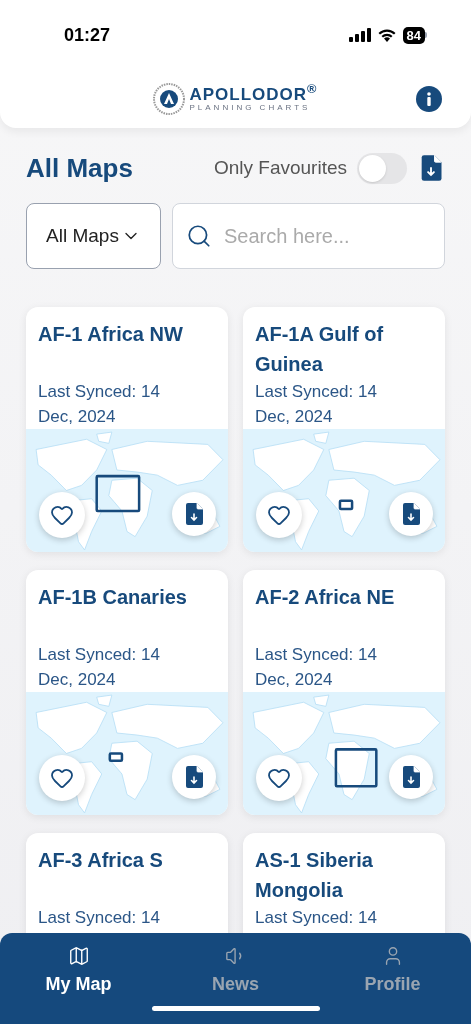 The height and width of the screenshot is (1024, 471). Describe the element at coordinates (413, 35) in the screenshot. I see `battery-level: 84` at that location.